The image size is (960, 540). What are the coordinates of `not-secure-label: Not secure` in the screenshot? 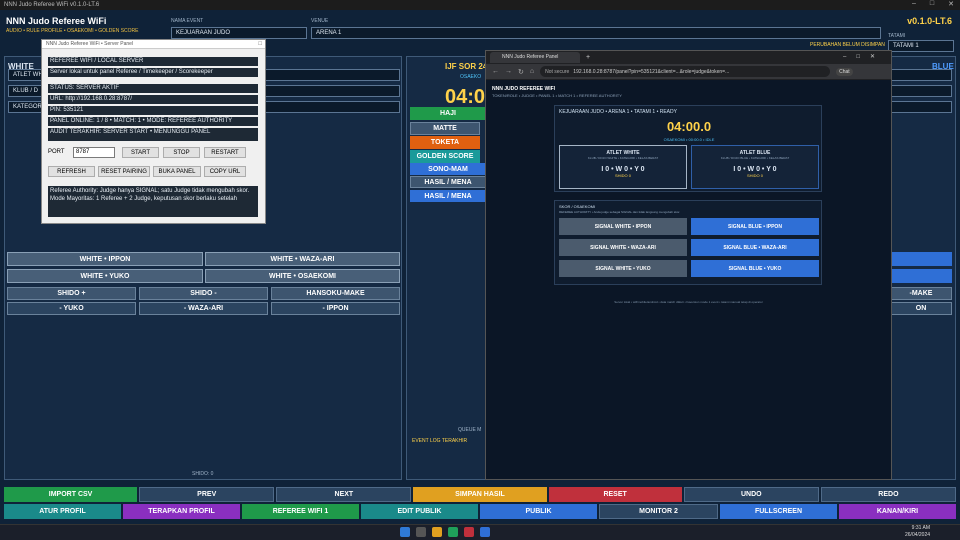 It's located at (557, 71).